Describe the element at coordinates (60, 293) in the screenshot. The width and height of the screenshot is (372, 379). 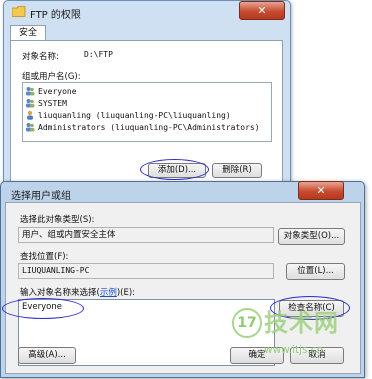
I see `enter-names-label-text: 输入对象名称来选择(` at that location.